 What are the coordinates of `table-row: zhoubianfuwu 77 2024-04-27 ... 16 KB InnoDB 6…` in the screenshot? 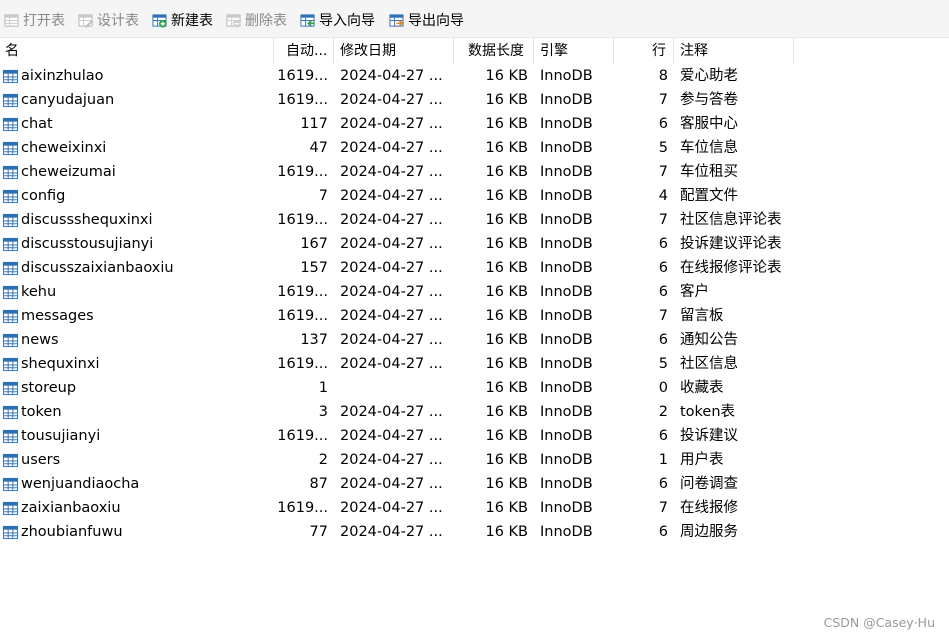 It's located at (474, 532).